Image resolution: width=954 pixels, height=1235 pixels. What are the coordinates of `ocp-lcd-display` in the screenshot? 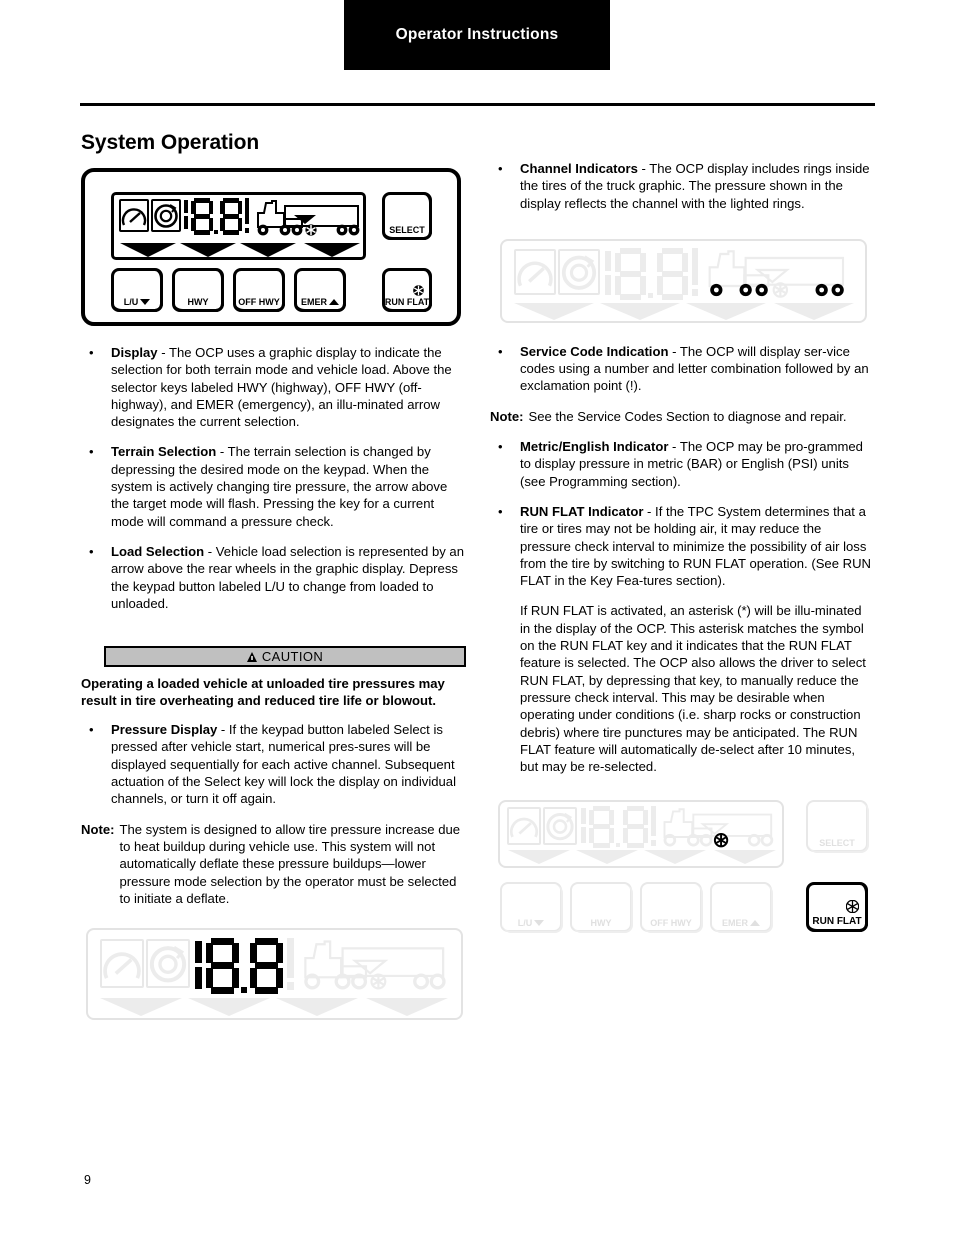 It's located at (641, 834).